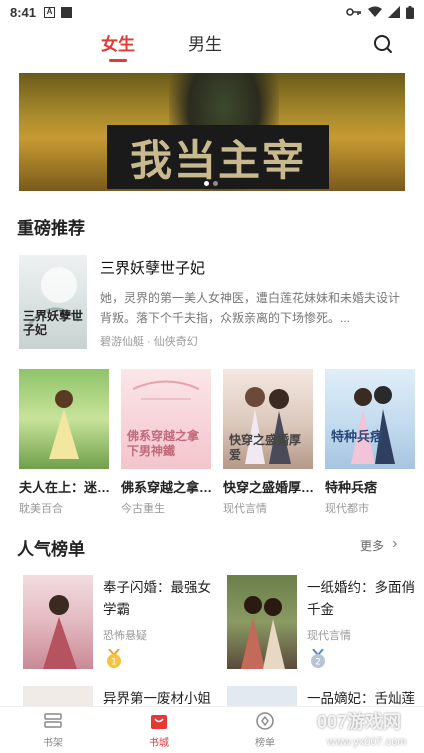  What do you see at coordinates (159, 730) in the screenshot?
I see `nav-store: 书城` at bounding box center [159, 730].